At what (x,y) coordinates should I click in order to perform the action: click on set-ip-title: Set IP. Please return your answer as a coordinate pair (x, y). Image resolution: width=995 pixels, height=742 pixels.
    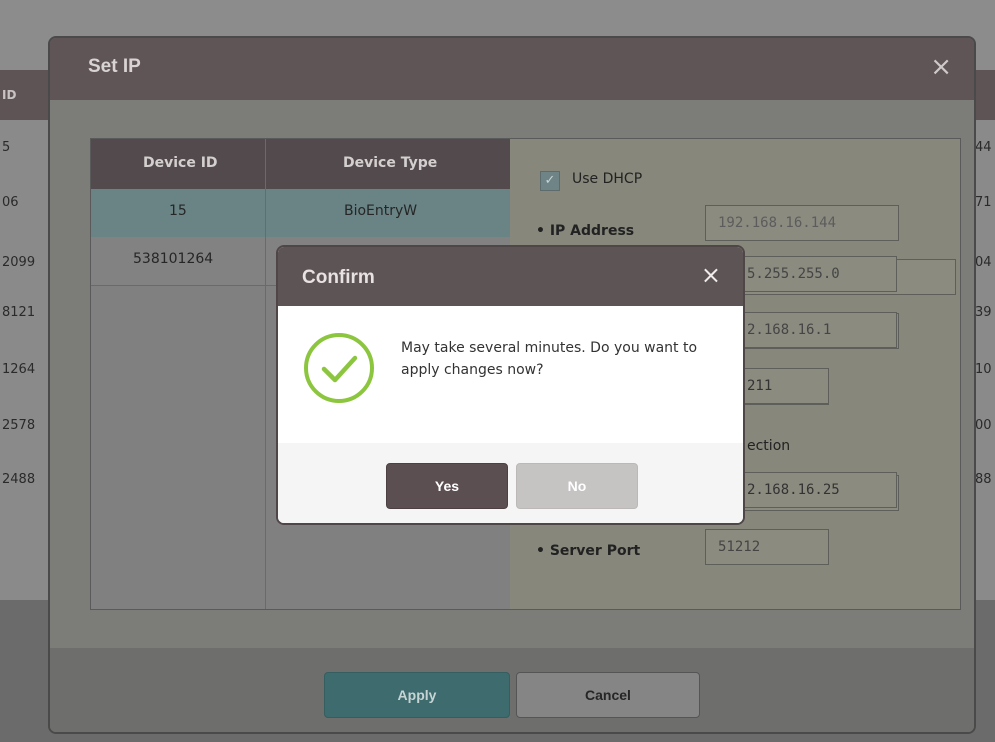
    Looking at the image, I should click on (114, 66).